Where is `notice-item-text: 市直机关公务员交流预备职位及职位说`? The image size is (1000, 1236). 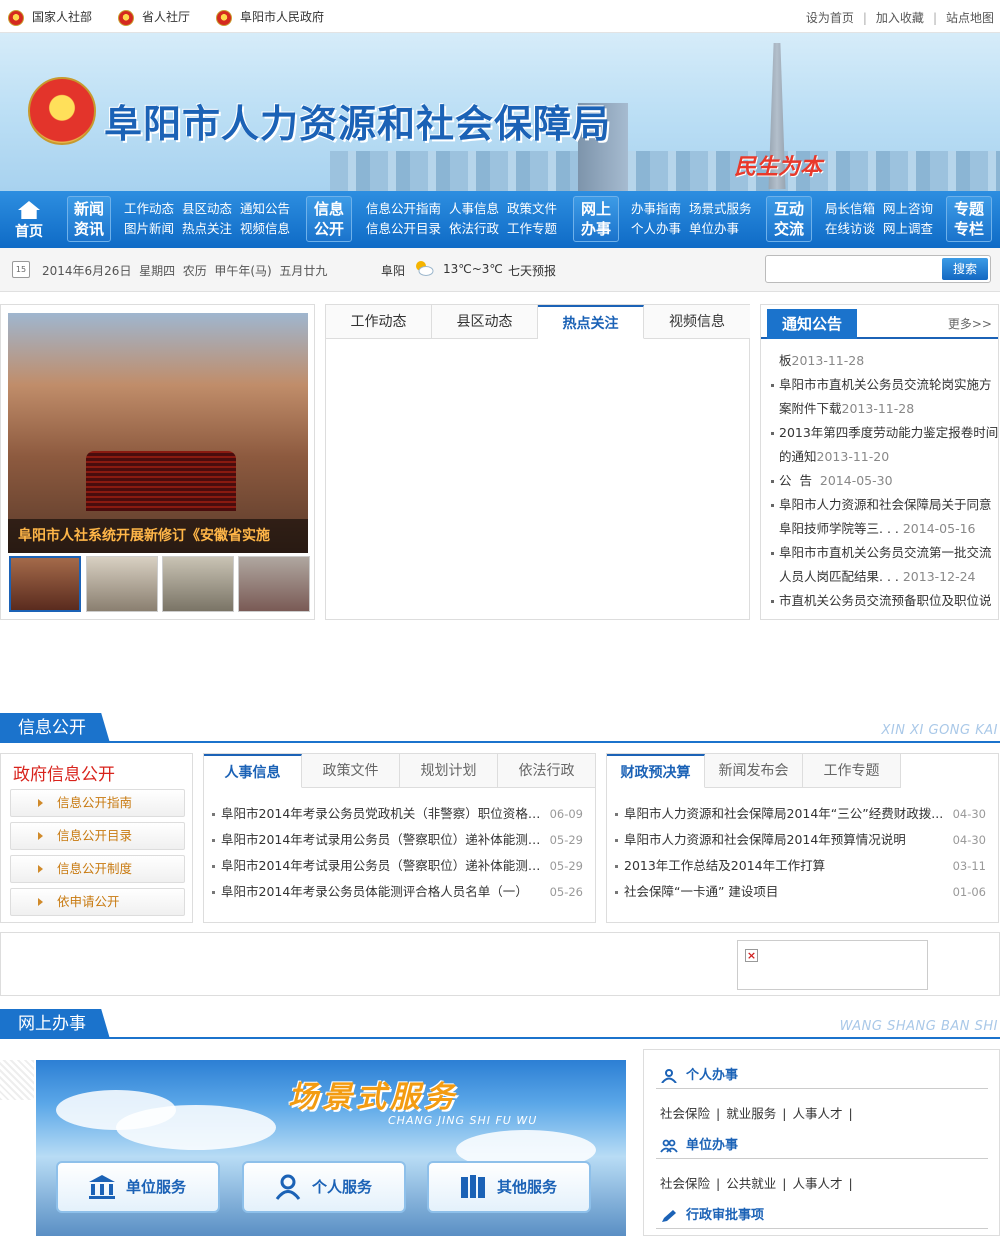
notice-item-text: 市直机关公务员交流预备职位及职位说 is located at coordinates (885, 600).